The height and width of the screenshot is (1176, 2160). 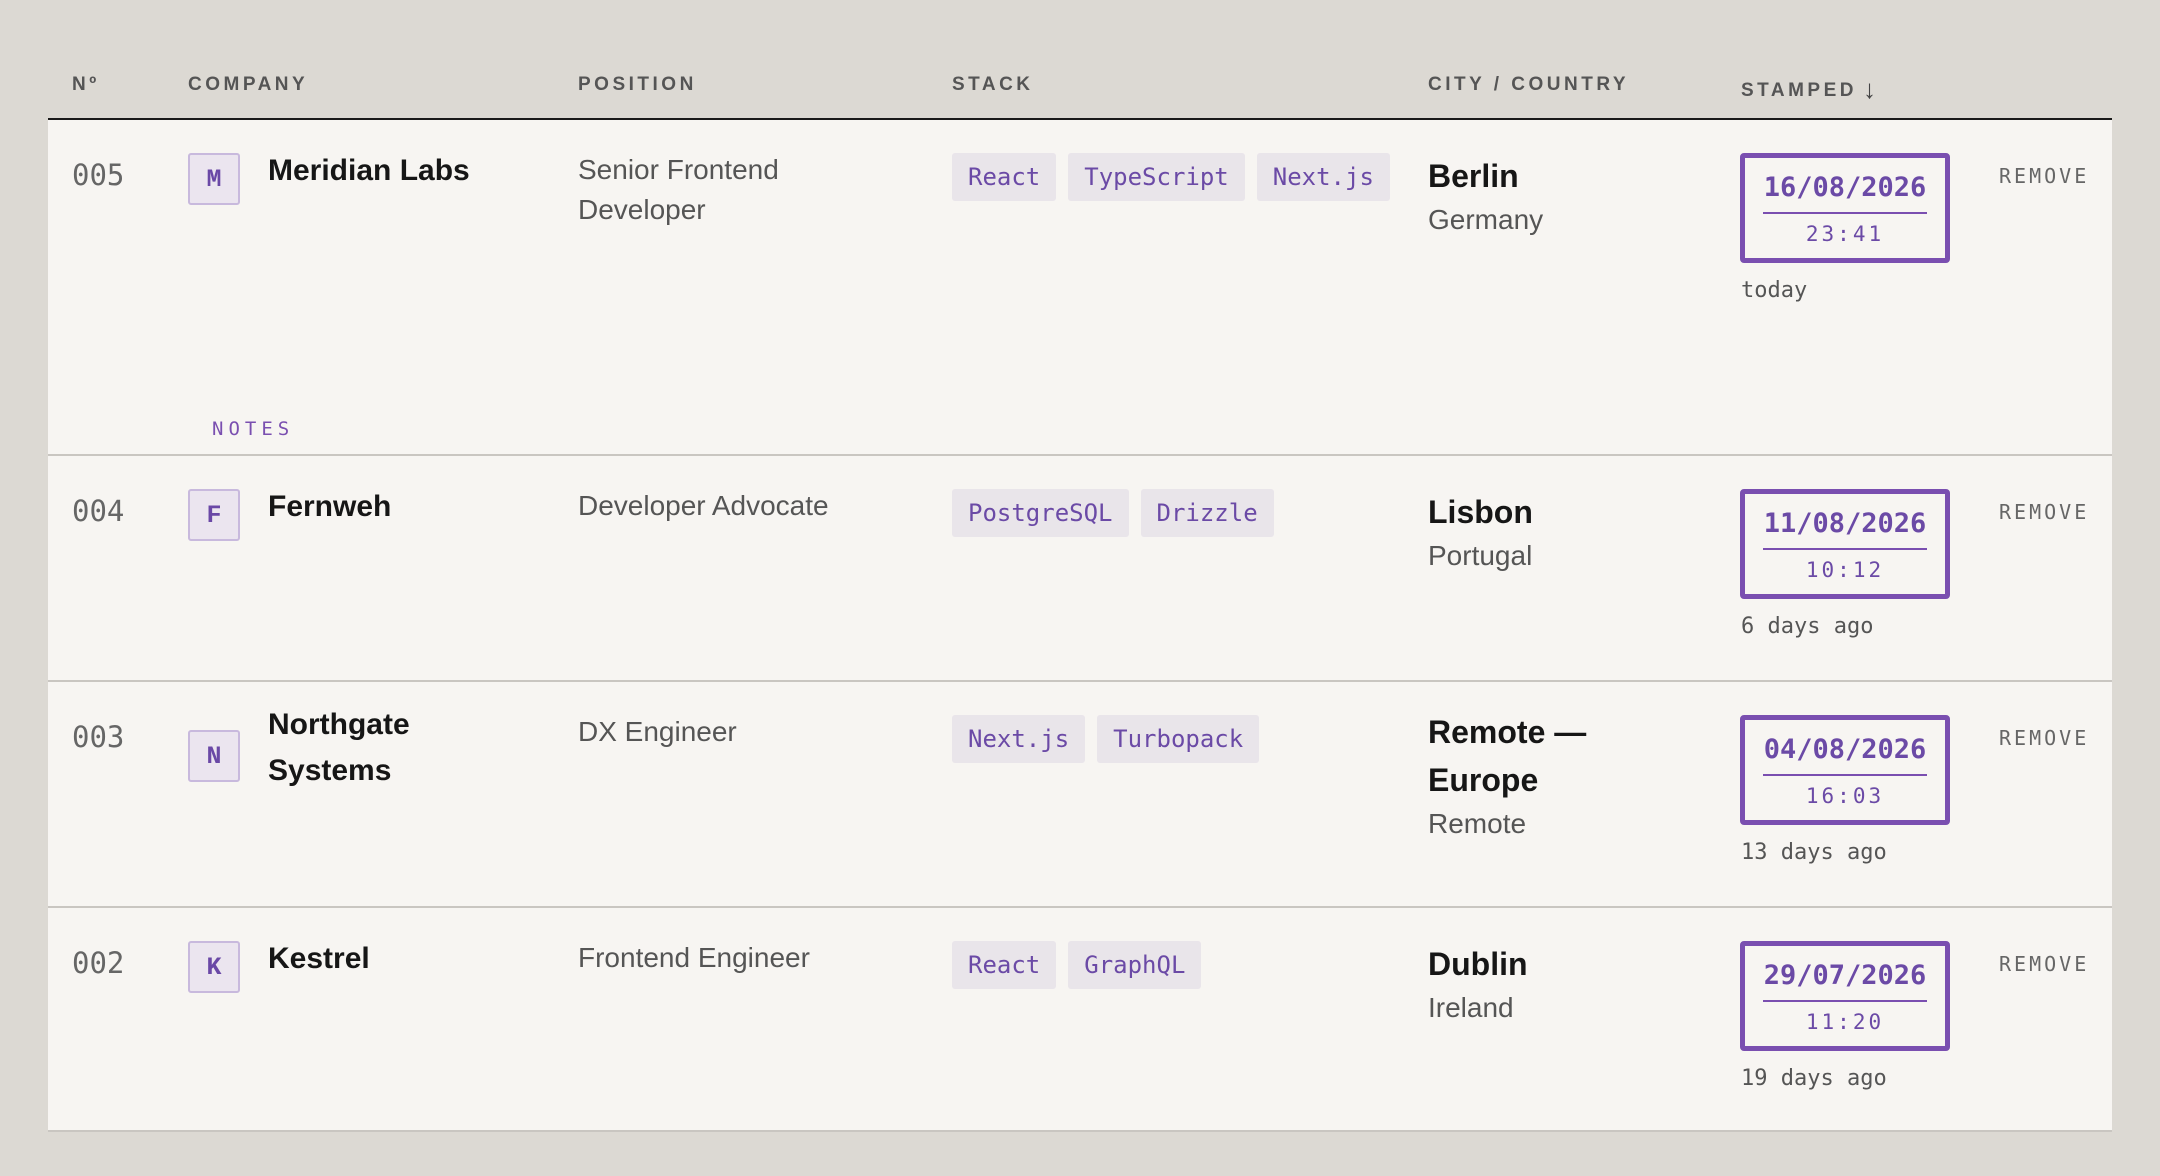 I want to click on position-title: Frontend Engineer, so click(x=694, y=957).